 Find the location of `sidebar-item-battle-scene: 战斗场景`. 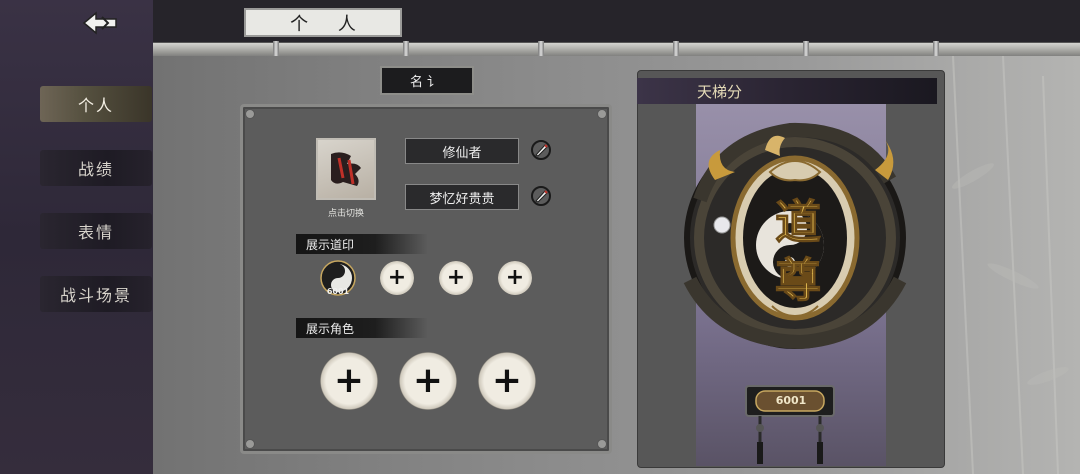

sidebar-item-battle-scene: 战斗场景 is located at coordinates (96, 294).